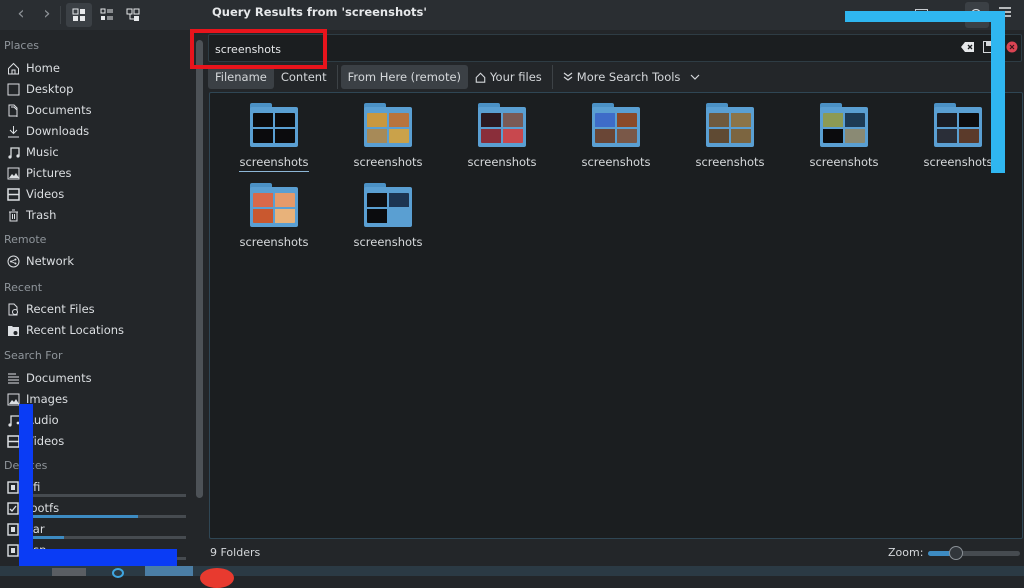 The height and width of the screenshot is (588, 1024). I want to click on zoom-slider-handle, so click(955, 553).